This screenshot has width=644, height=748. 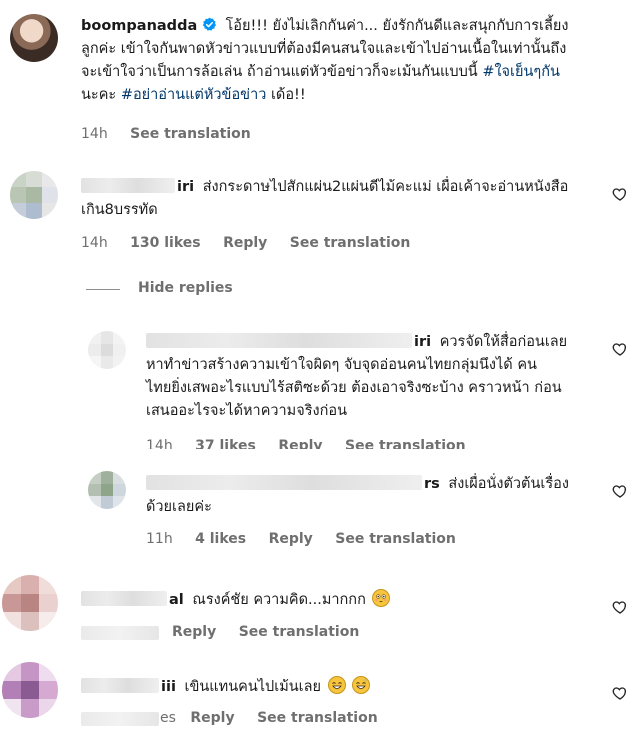 I want to click on comment-meta: es Reply See translation, so click(x=278, y=718).